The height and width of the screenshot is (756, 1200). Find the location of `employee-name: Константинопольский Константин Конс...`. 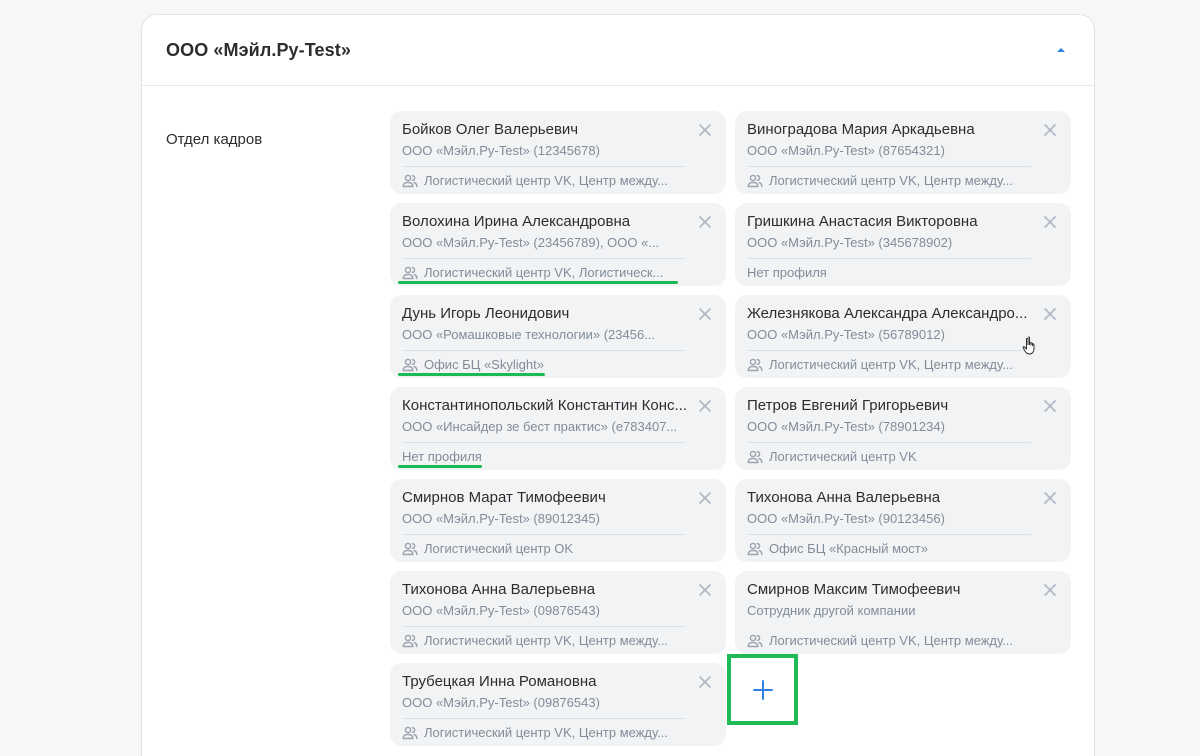

employee-name: Константинопольский Константин Конс... is located at coordinates (545, 405).